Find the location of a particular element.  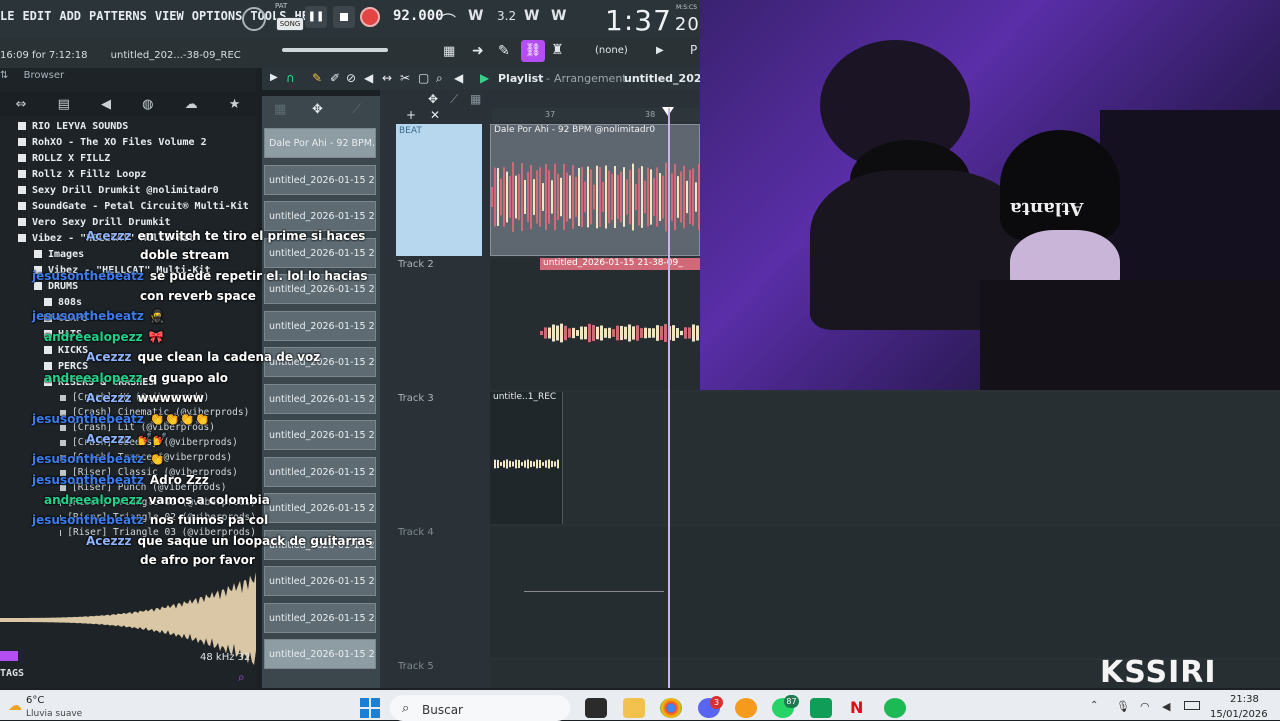

clip-track3: untitle..1_REC is located at coordinates (526, 458).